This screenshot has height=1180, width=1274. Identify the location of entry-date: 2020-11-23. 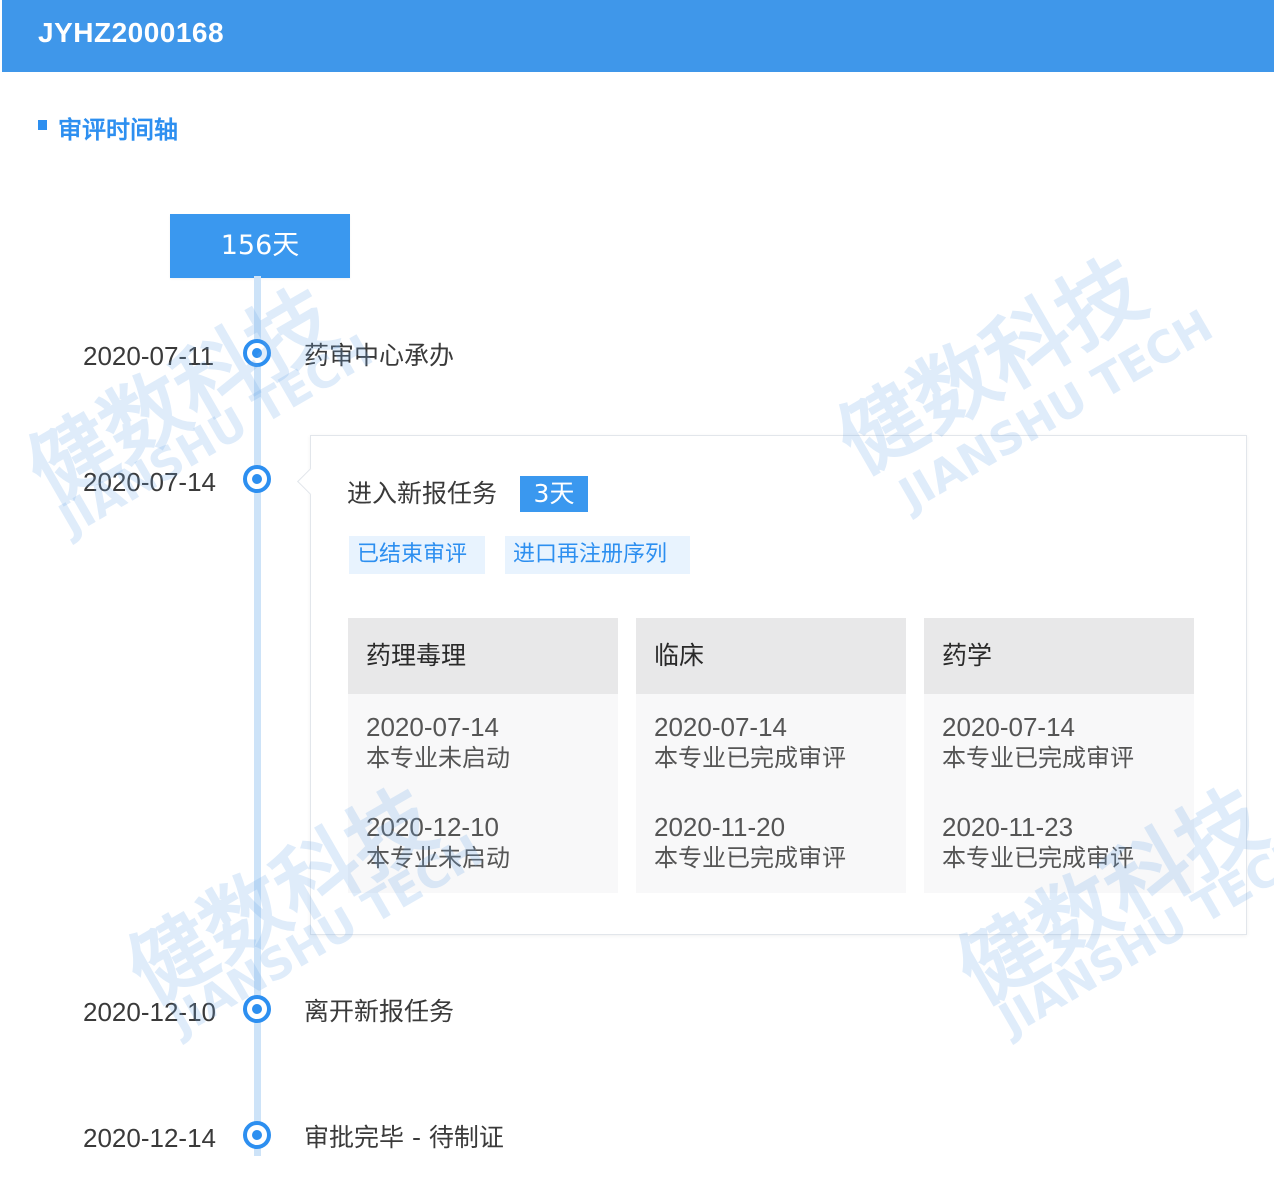
(1008, 827).